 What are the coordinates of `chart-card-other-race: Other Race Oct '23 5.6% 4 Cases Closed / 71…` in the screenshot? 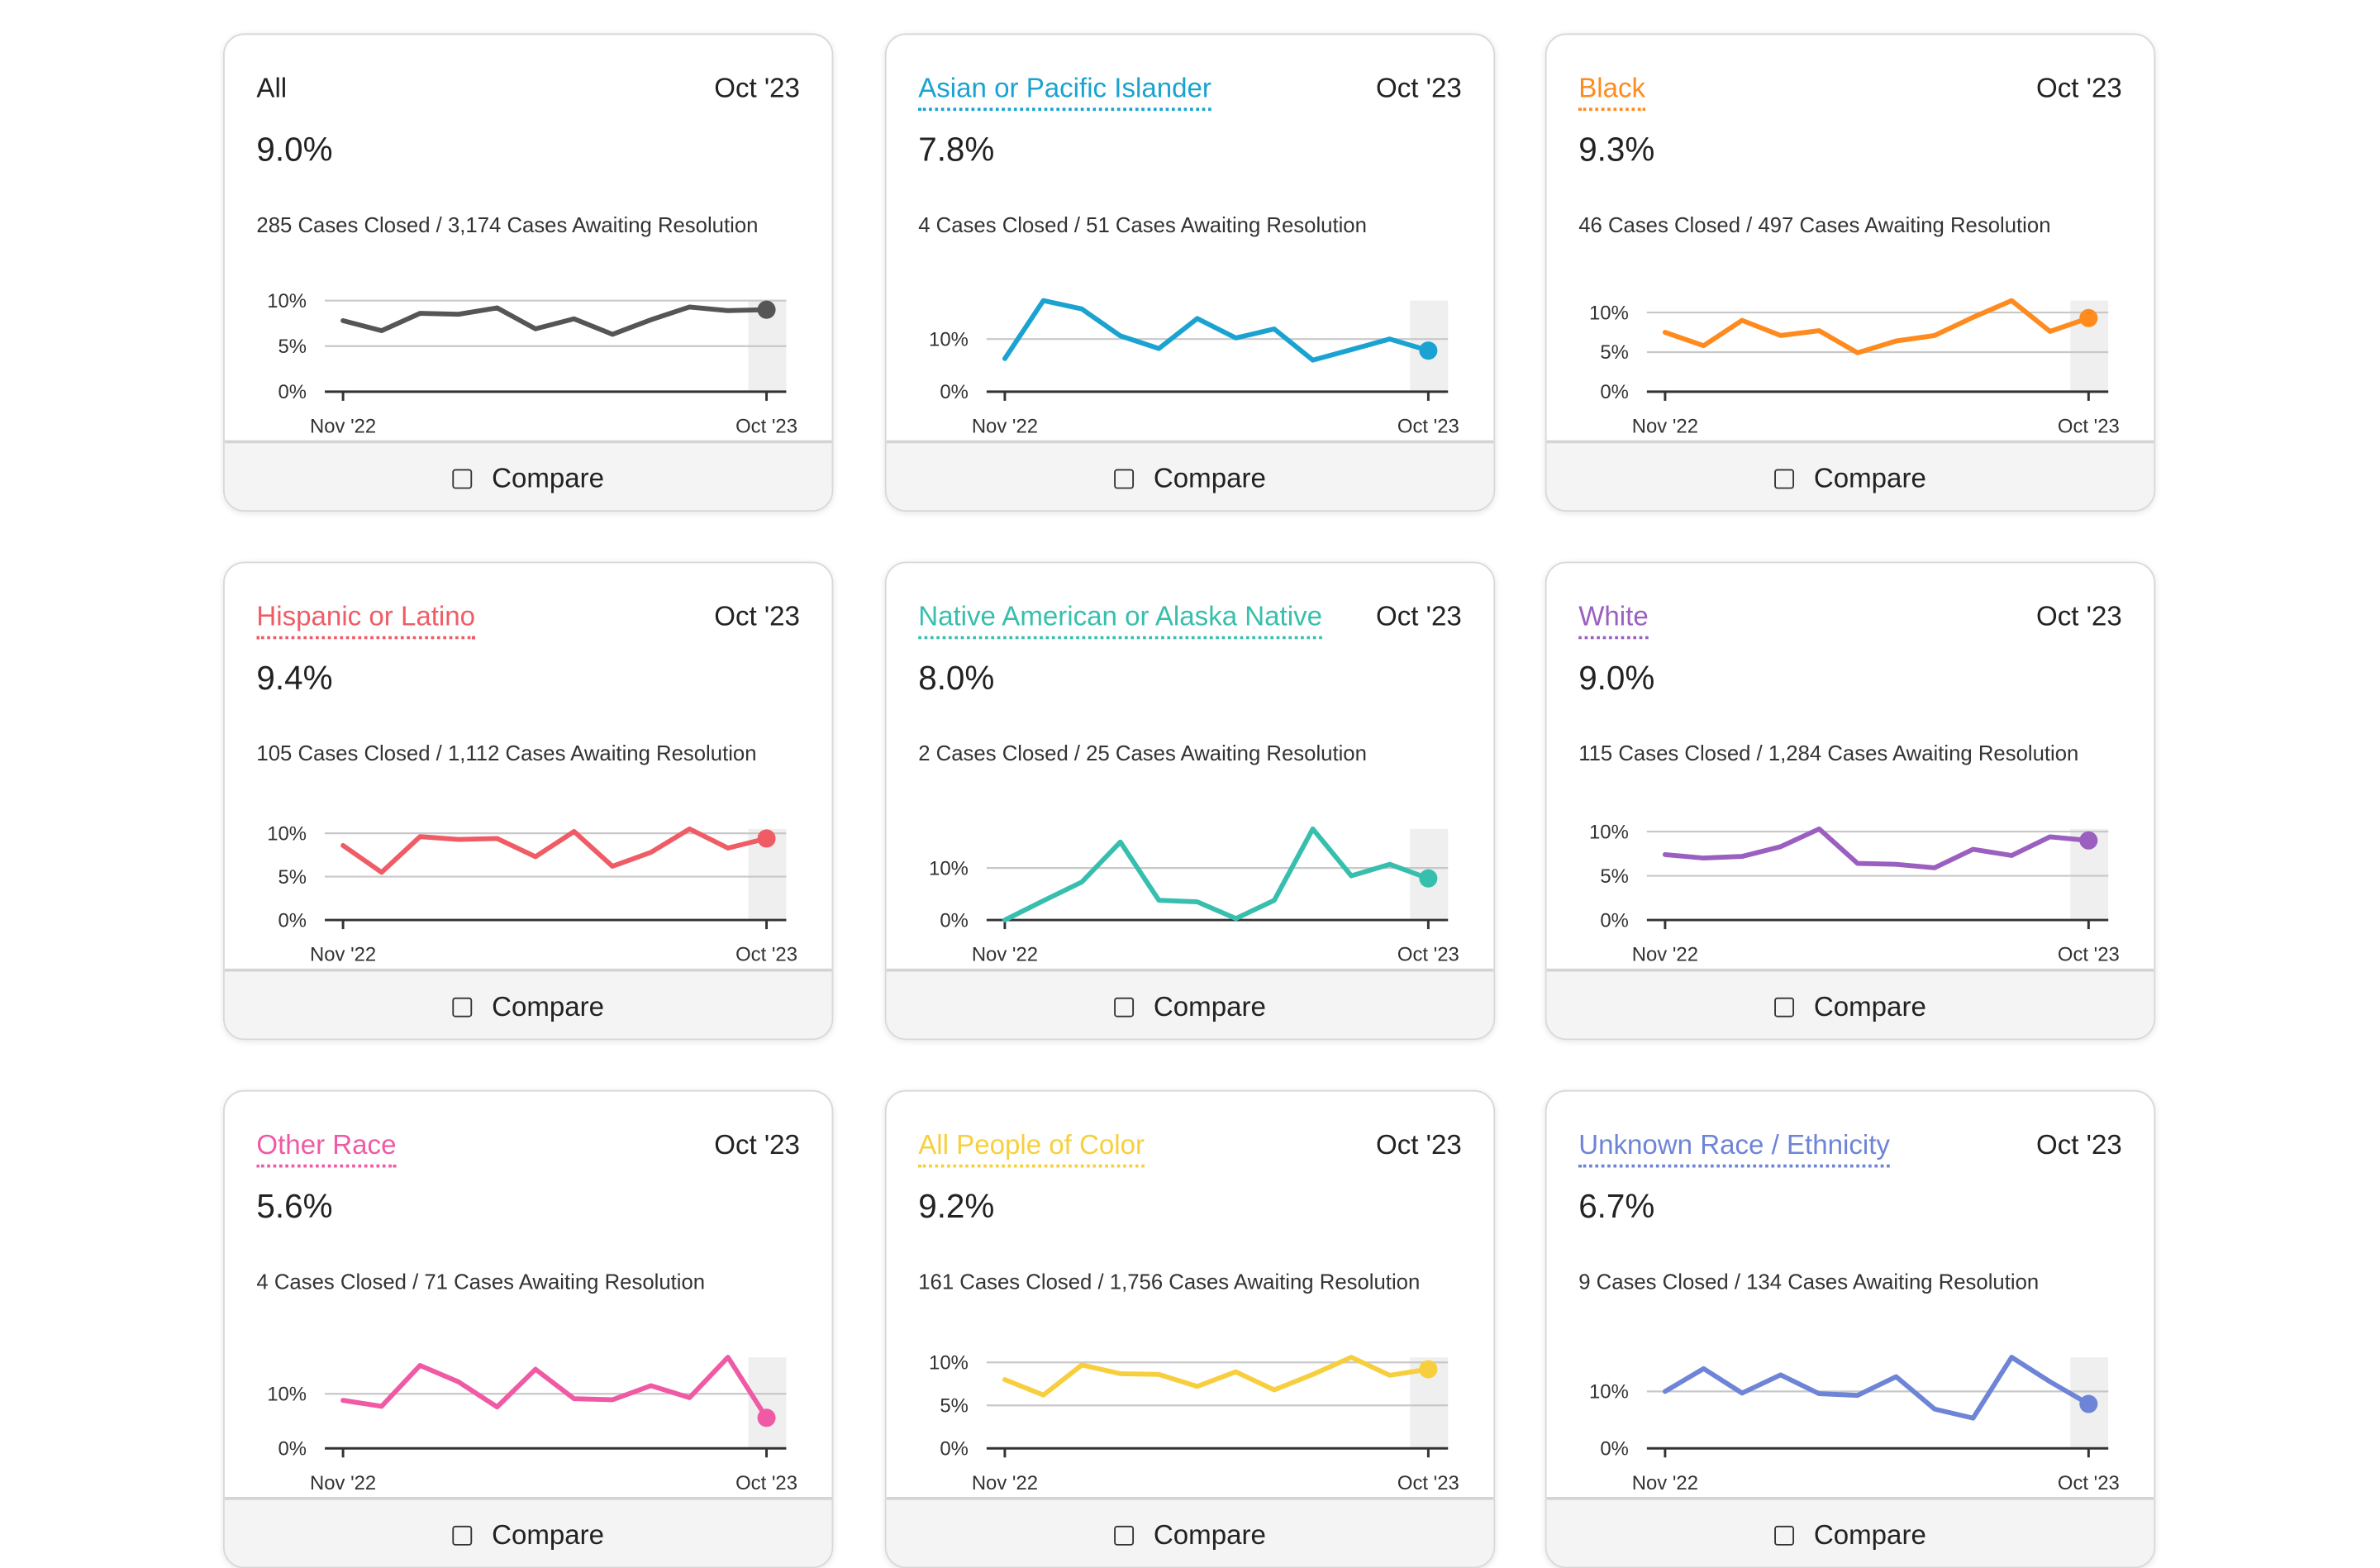 It's located at (528, 1328).